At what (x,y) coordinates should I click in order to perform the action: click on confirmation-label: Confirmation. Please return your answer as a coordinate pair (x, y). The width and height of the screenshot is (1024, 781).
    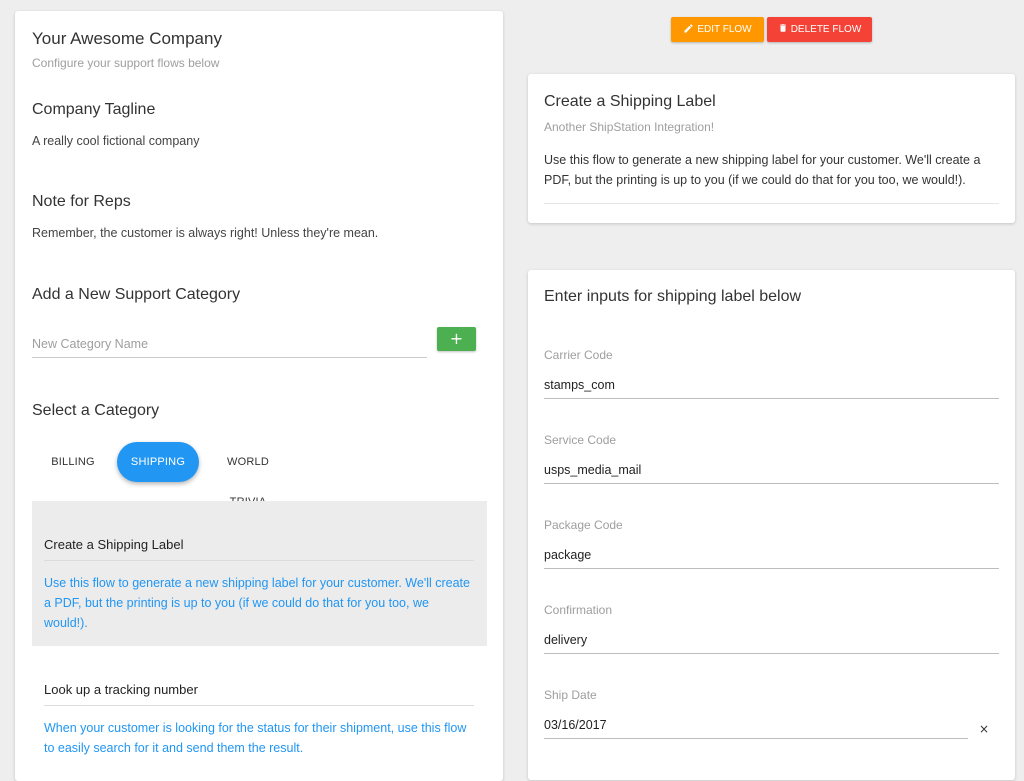
    Looking at the image, I should click on (578, 610).